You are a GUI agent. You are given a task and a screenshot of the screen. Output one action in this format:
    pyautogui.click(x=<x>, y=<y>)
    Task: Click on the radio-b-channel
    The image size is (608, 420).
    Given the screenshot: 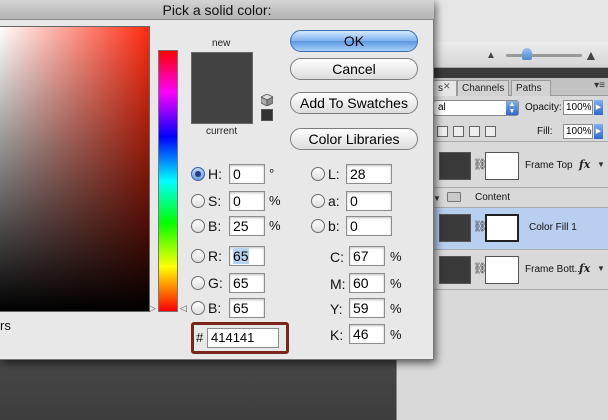 What is the action you would take?
    pyautogui.click(x=318, y=226)
    